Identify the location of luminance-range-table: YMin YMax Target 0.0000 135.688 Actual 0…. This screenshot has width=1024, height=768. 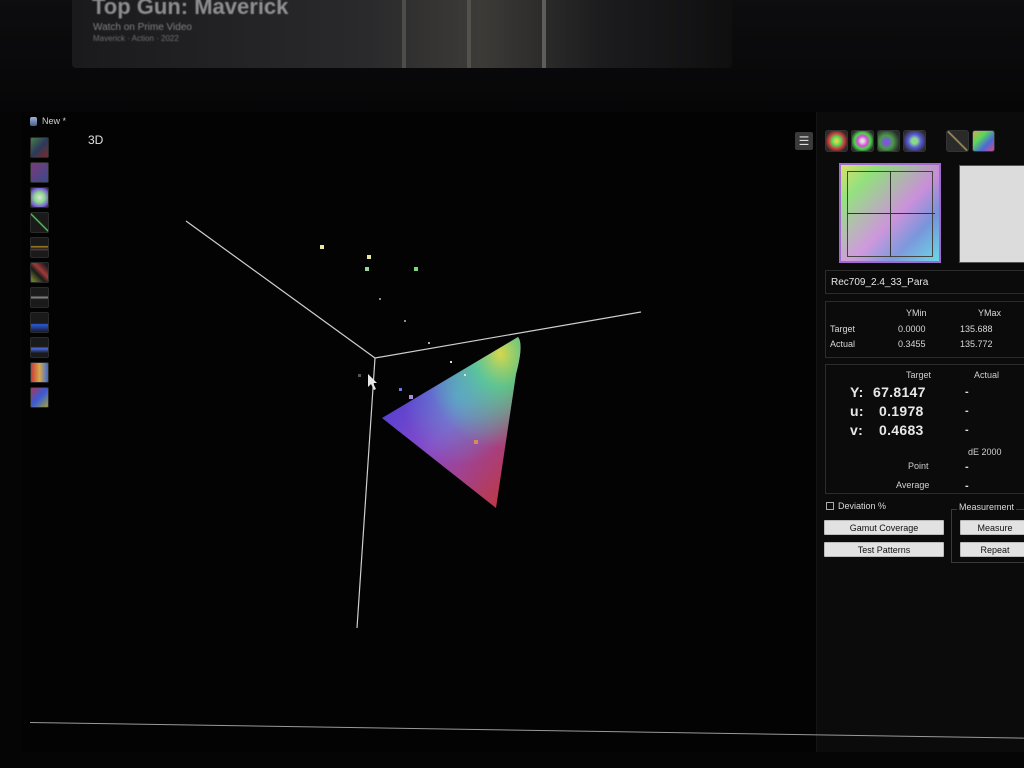
(924, 329).